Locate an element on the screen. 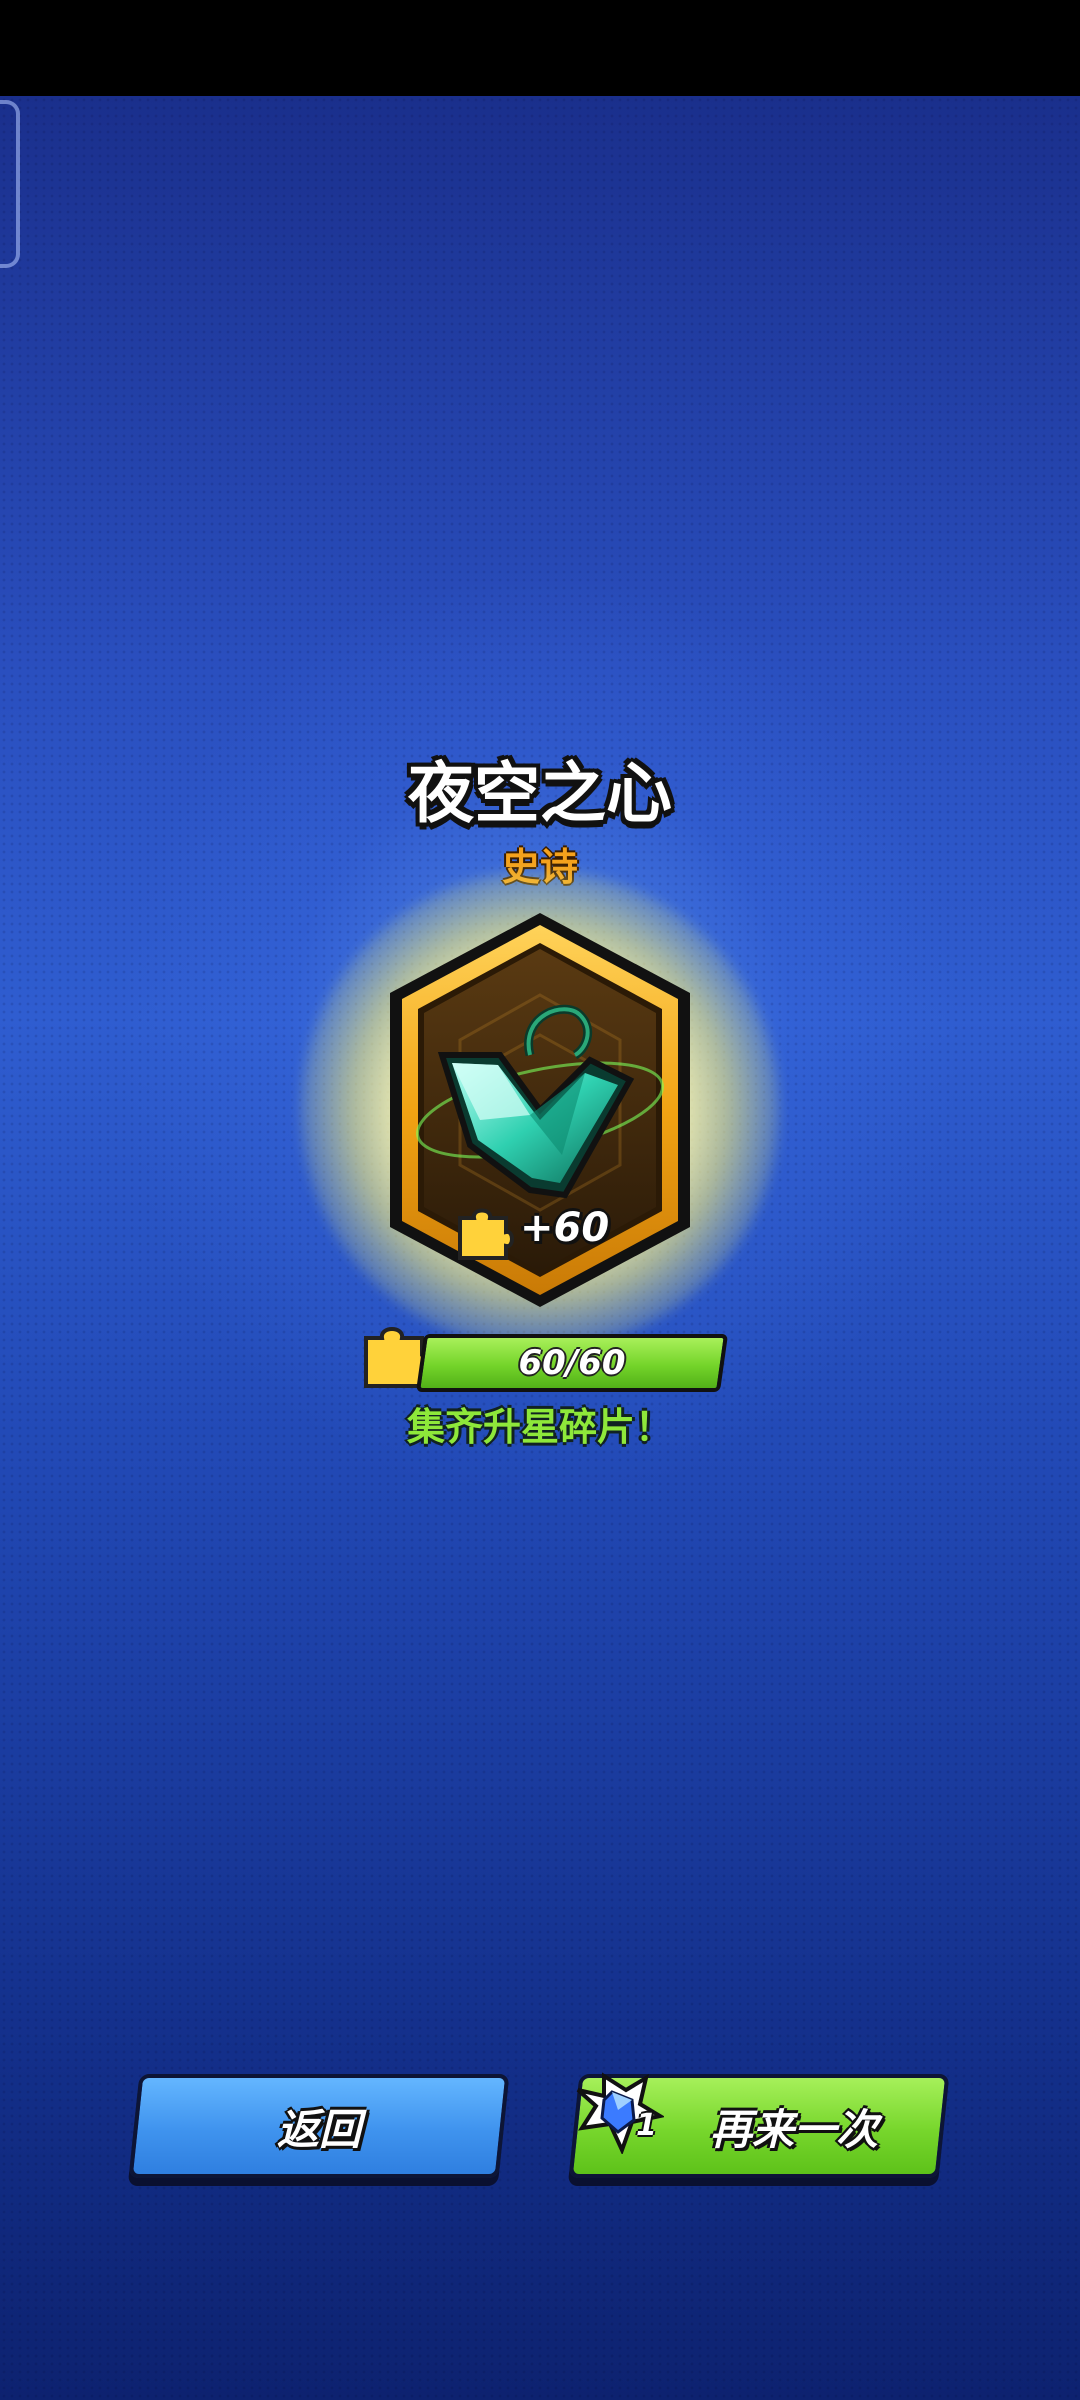 The image size is (1080, 2400). back-button: 返回 is located at coordinates (319, 2126).